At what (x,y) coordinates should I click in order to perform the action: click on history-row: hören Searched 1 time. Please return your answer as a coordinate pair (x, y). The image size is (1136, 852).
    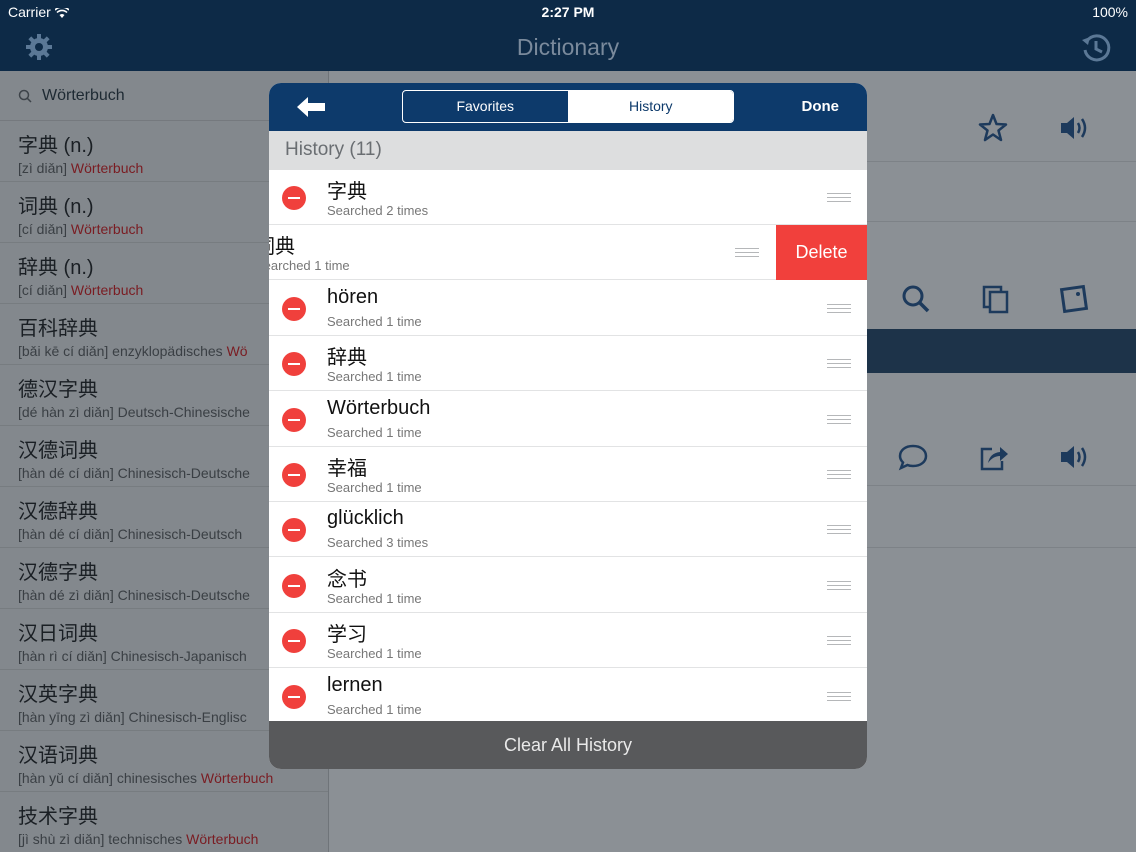
    Looking at the image, I should click on (568, 308).